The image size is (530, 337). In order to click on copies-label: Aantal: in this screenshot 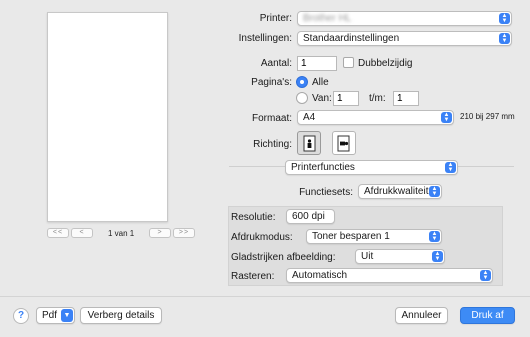, I will do `click(276, 63)`.